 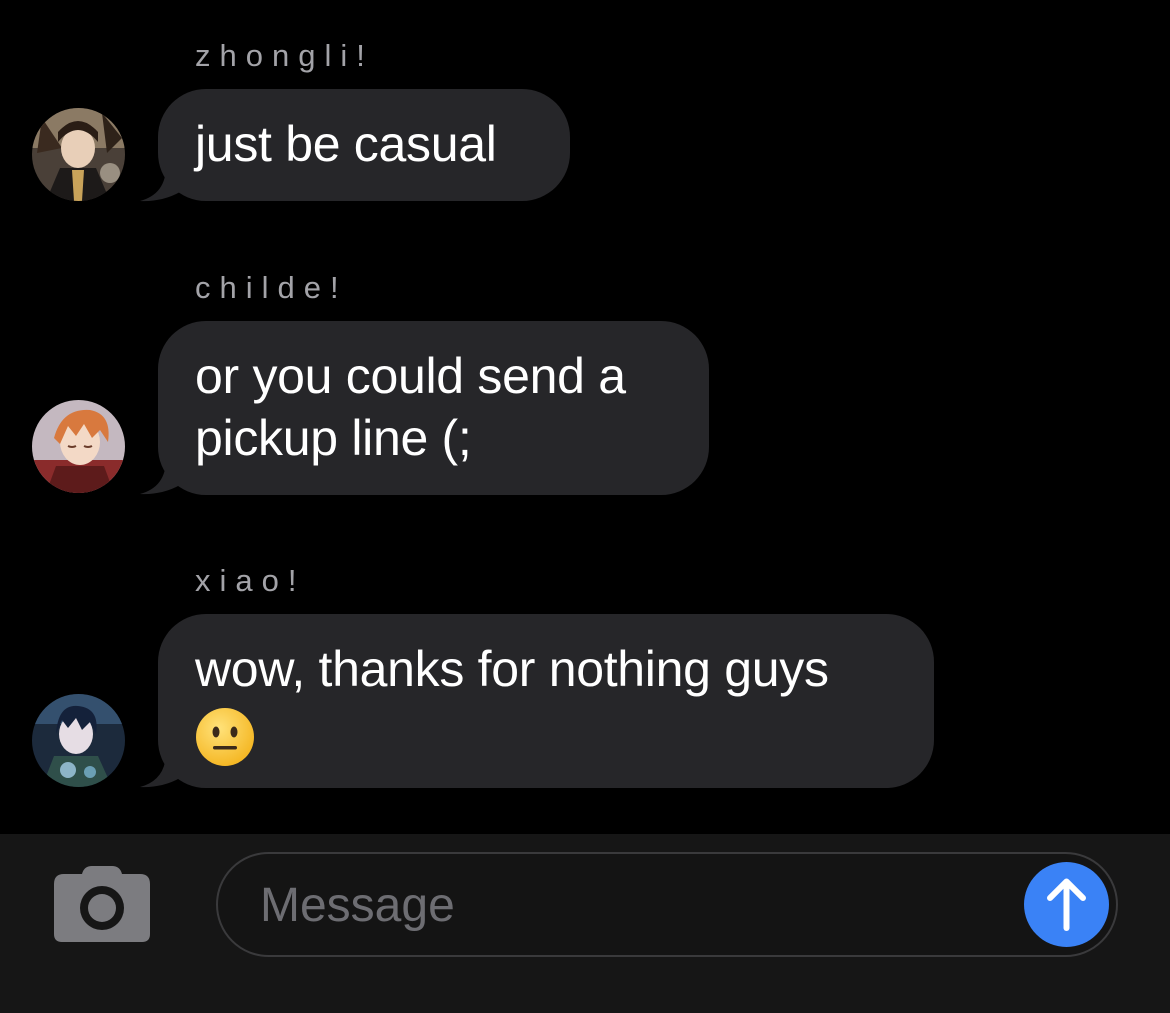 I want to click on xiao-avatar-icon, so click(x=78, y=740).